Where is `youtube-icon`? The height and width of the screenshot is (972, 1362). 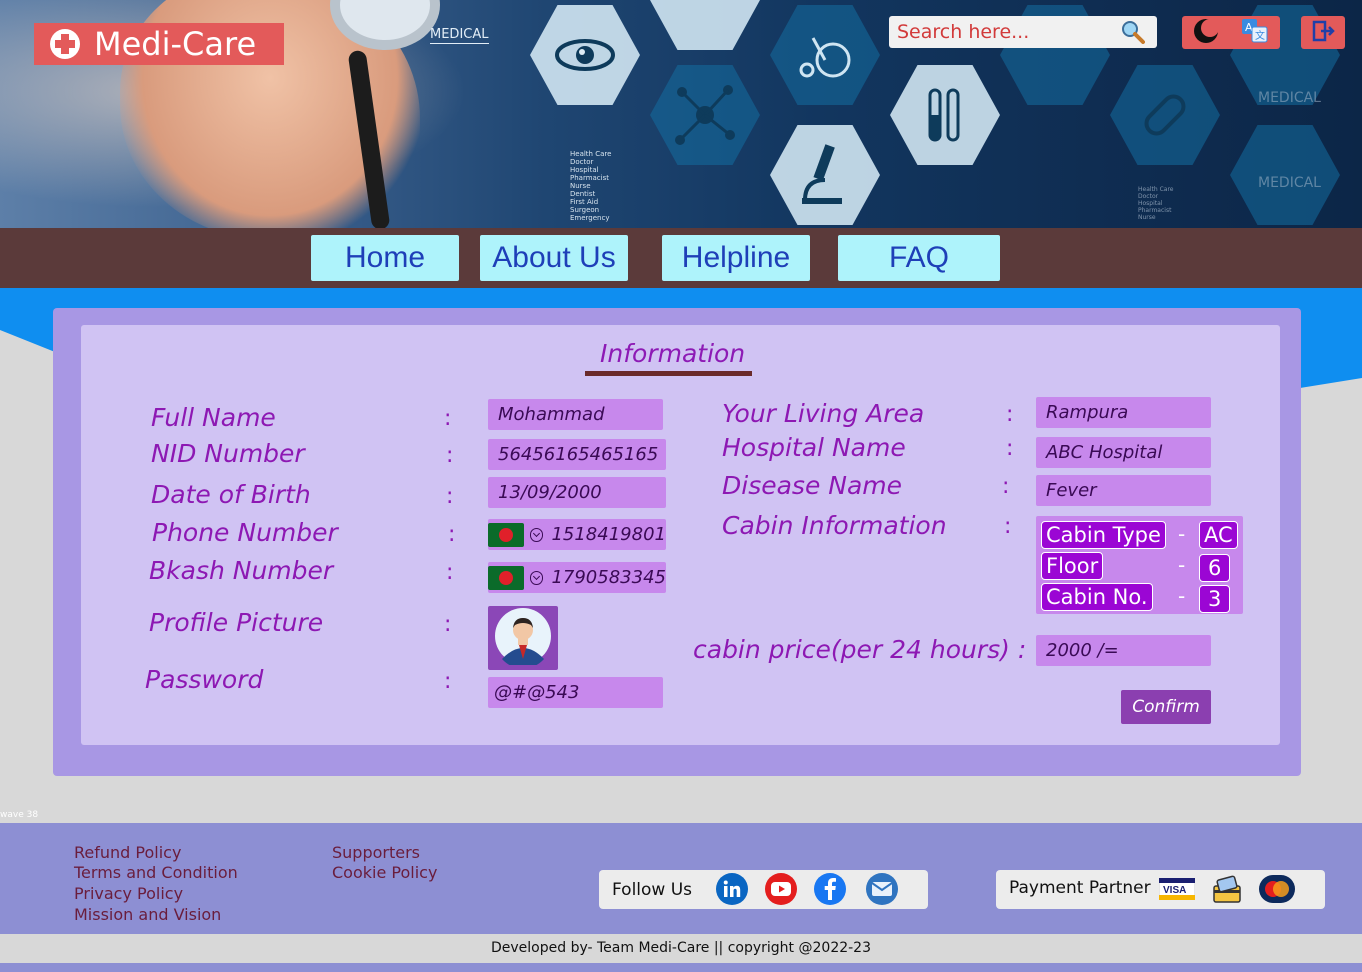 youtube-icon is located at coordinates (781, 889).